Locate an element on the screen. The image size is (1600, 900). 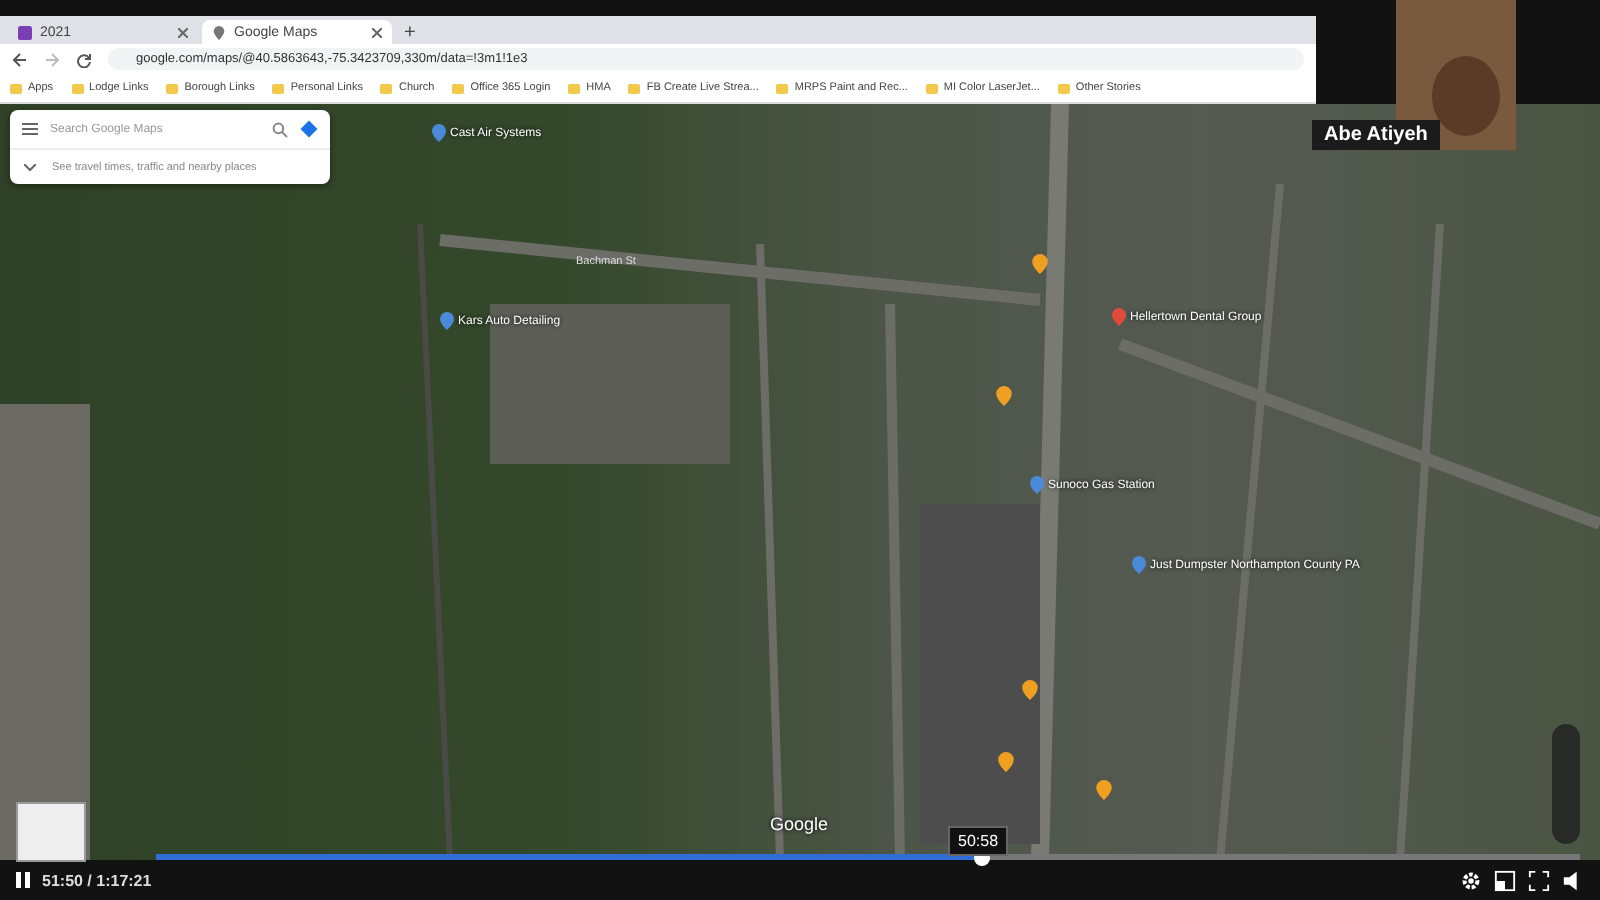
progress-track is located at coordinates (868, 857).